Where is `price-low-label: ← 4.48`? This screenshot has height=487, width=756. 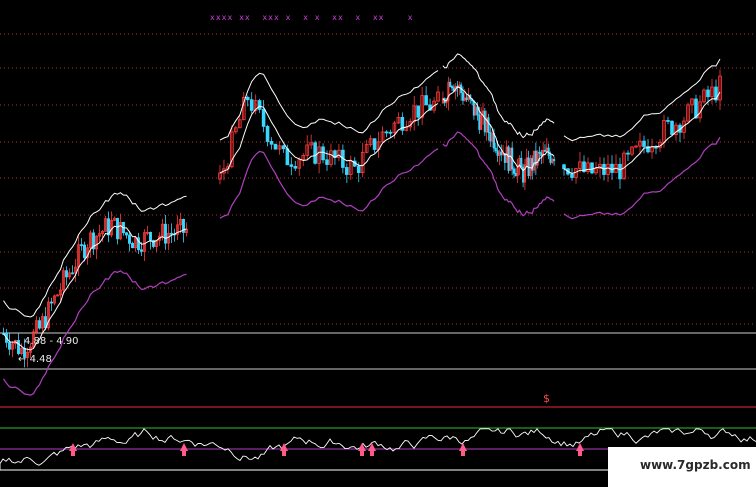
price-low-label: ← 4.48 is located at coordinates (35, 359).